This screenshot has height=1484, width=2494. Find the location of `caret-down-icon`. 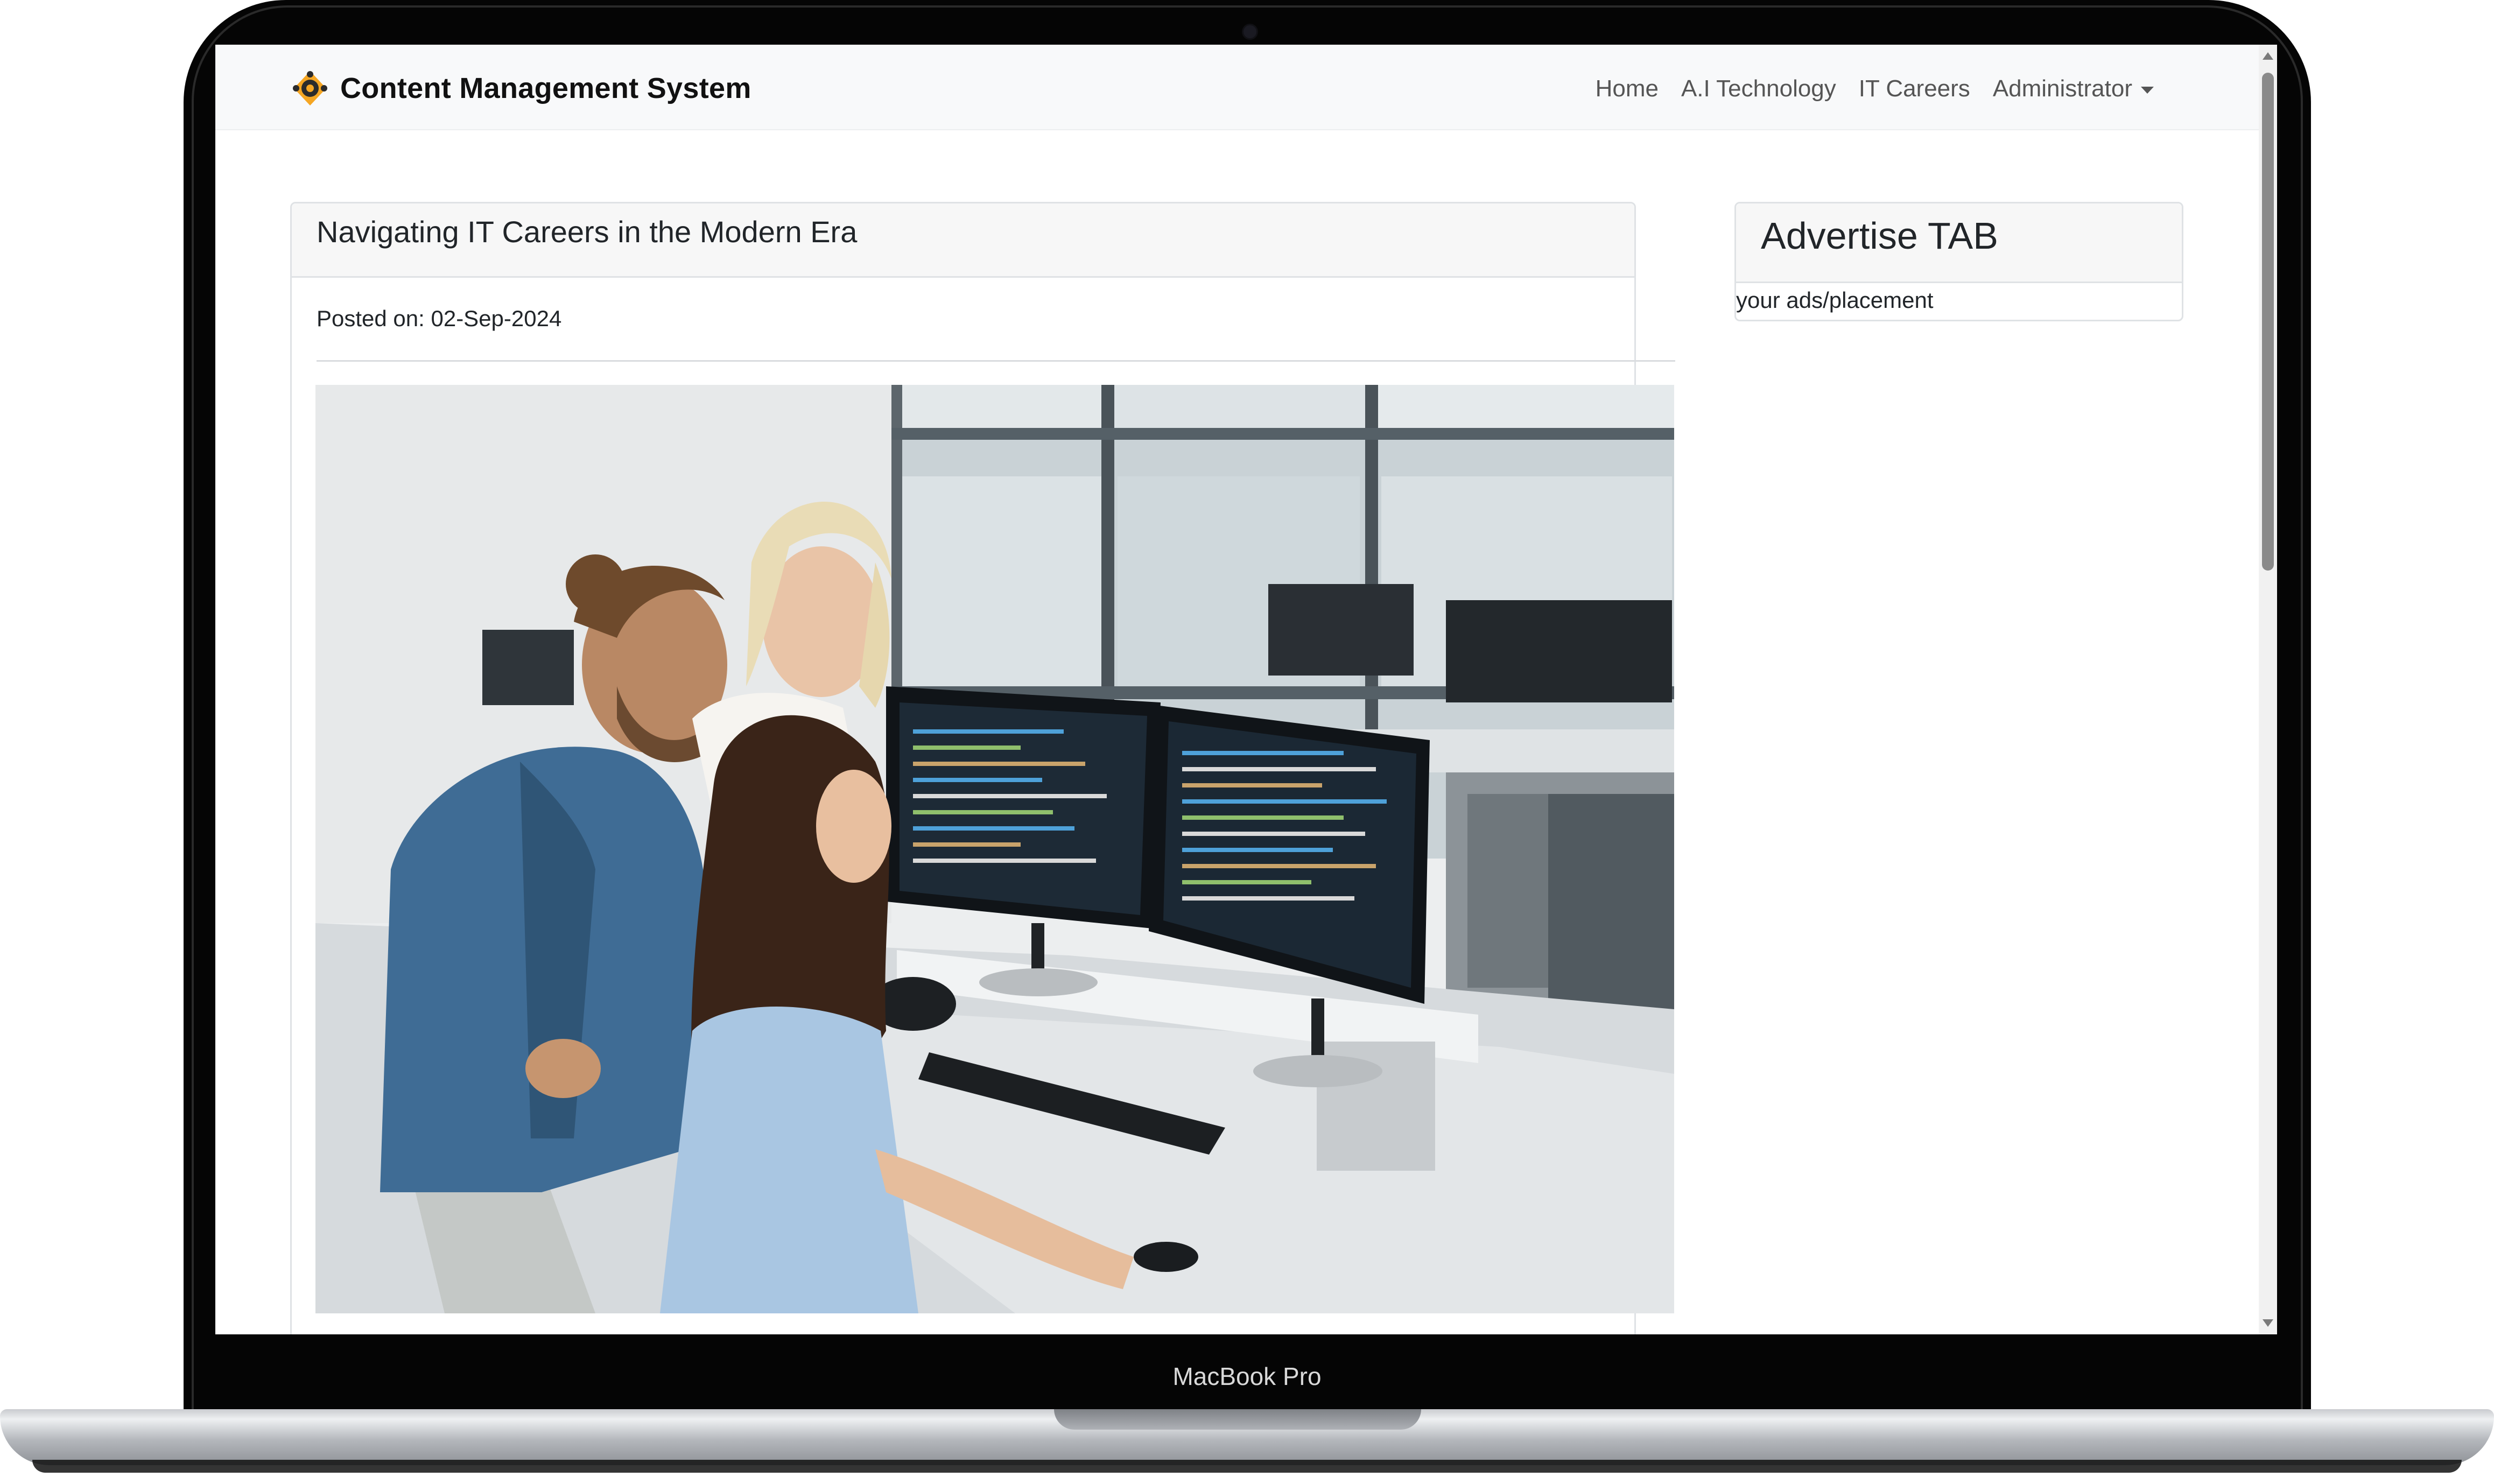

caret-down-icon is located at coordinates (2147, 90).